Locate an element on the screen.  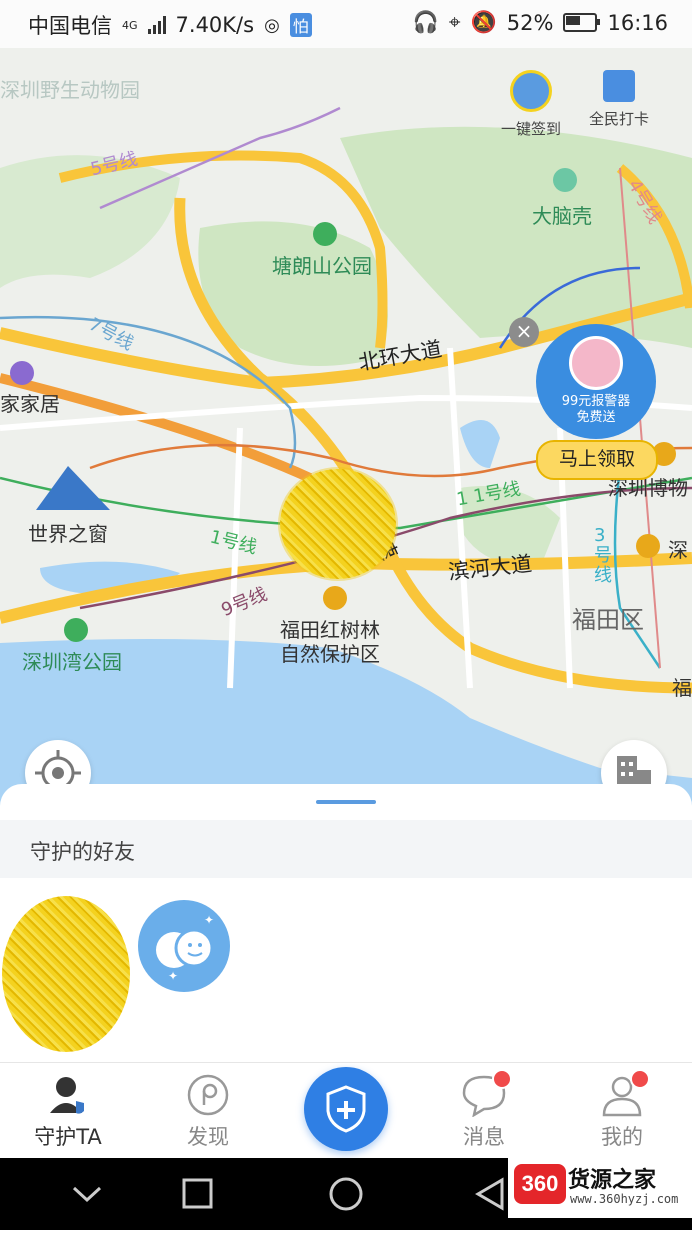
check-in-label: 一键签到 is located at coordinates (530, 129).